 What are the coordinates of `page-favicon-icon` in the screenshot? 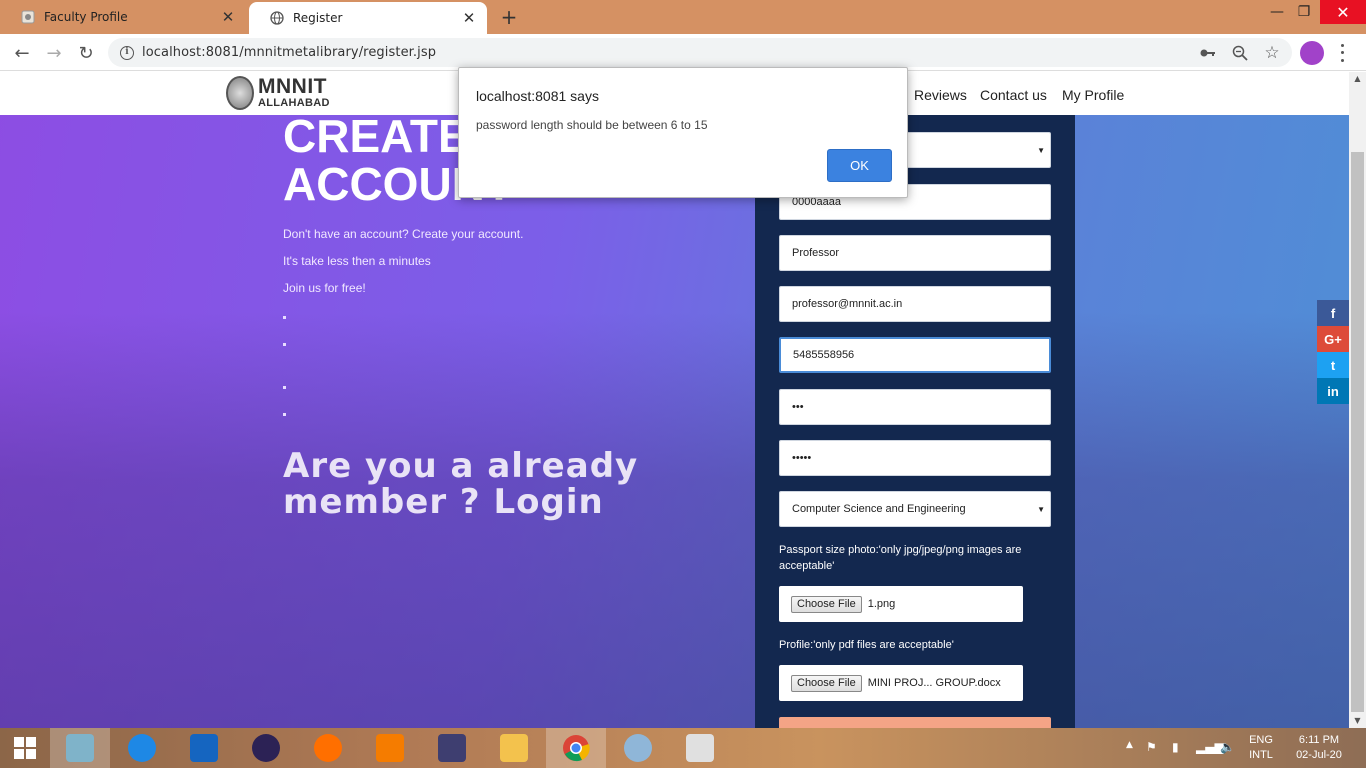 It's located at (28, 17).